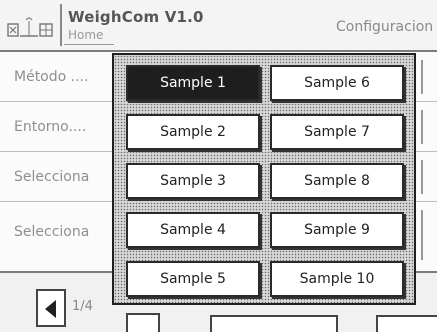  I want to click on sample-4-button: Sample 4, so click(193, 230).